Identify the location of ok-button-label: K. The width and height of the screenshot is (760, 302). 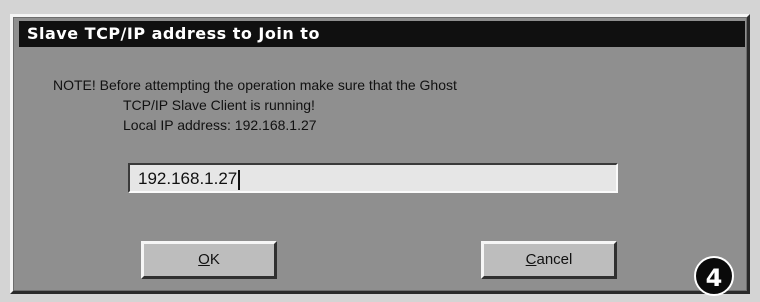
(214, 259).